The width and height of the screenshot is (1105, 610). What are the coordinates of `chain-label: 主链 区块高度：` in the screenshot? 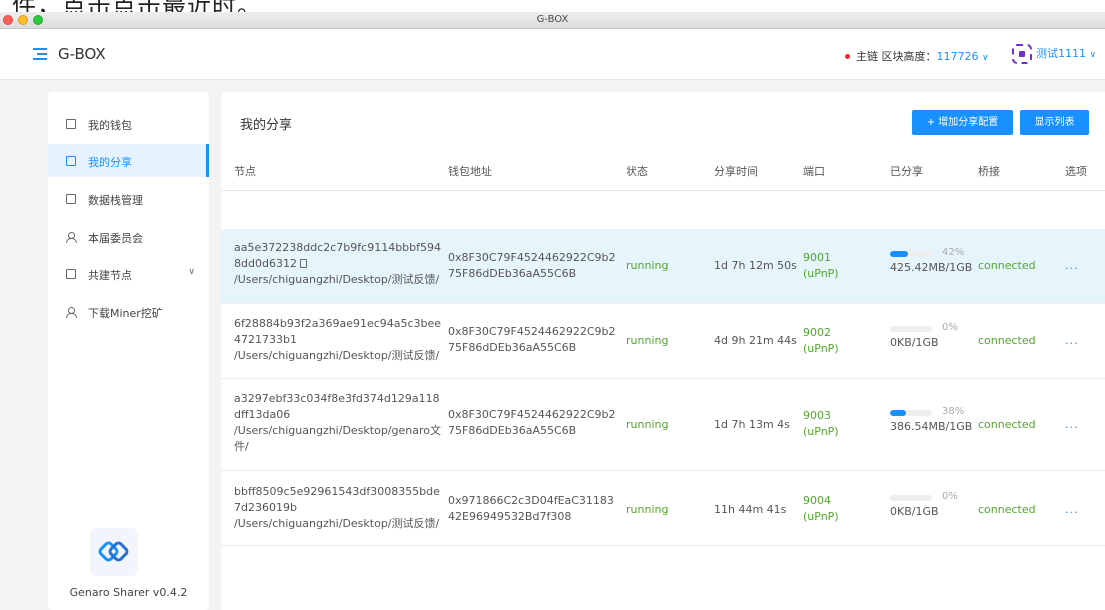 It's located at (896, 56).